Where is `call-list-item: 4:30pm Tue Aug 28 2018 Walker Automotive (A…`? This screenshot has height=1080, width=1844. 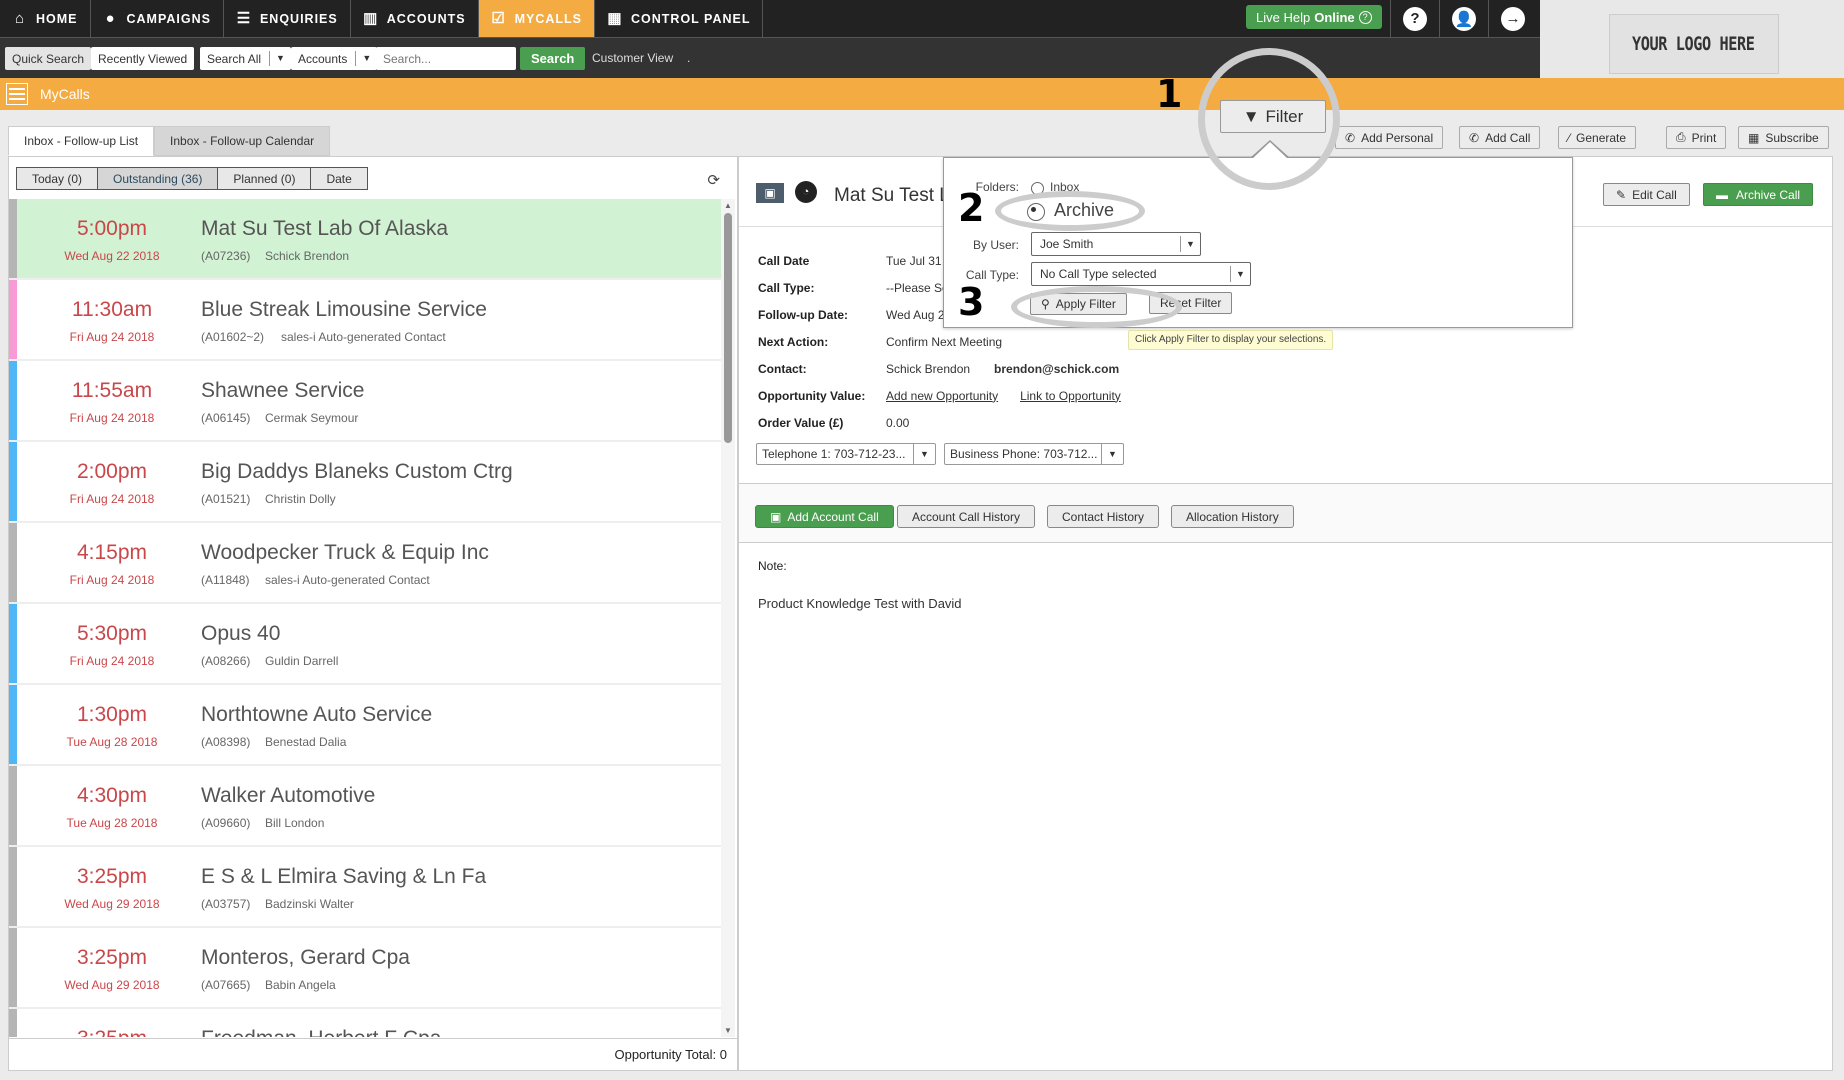 call-list-item: 4:30pm Tue Aug 28 2018 Walker Automotive (A… is located at coordinates (365, 806).